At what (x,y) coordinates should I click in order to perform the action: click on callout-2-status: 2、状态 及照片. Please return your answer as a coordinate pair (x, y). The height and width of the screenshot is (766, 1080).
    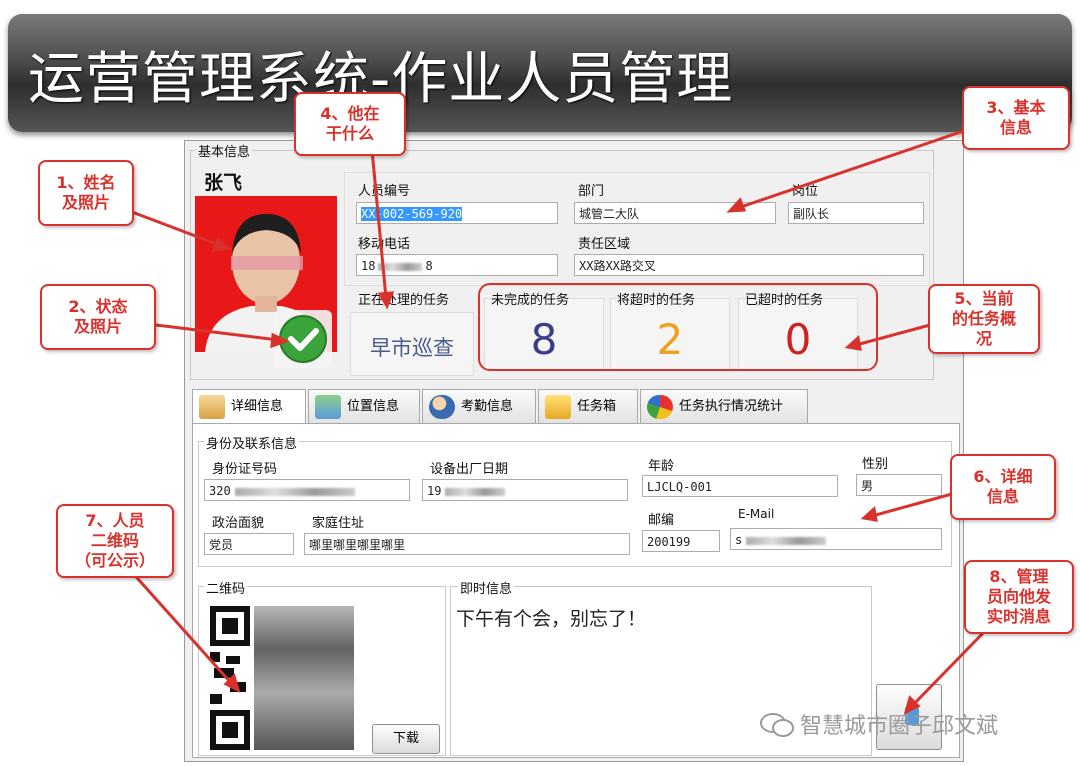
    Looking at the image, I should click on (98, 317).